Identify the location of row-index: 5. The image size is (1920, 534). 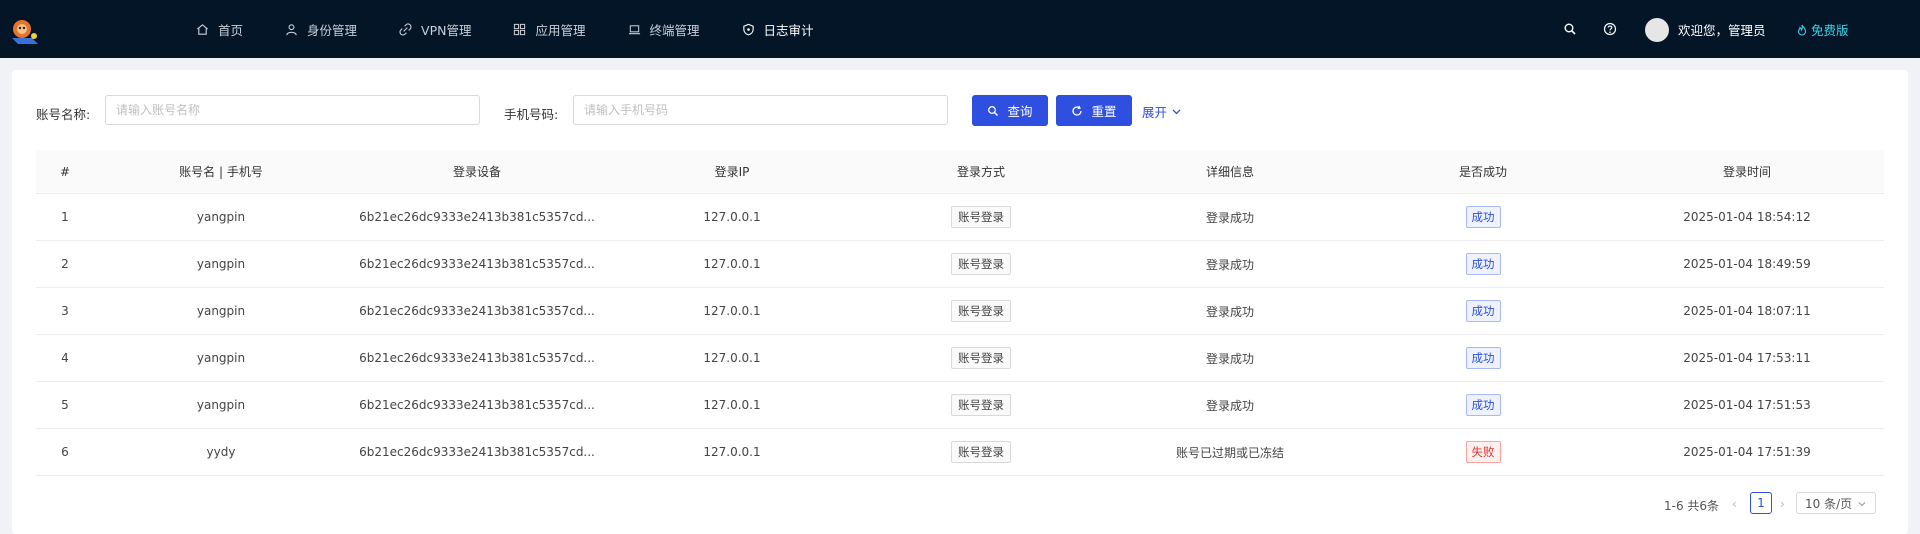
(65, 405).